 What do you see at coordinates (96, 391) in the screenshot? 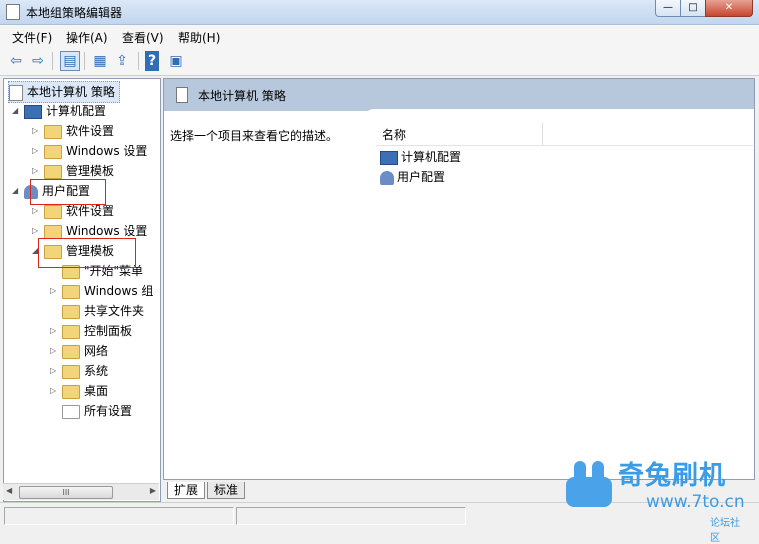
I see `tree-label: 桌面` at bounding box center [96, 391].